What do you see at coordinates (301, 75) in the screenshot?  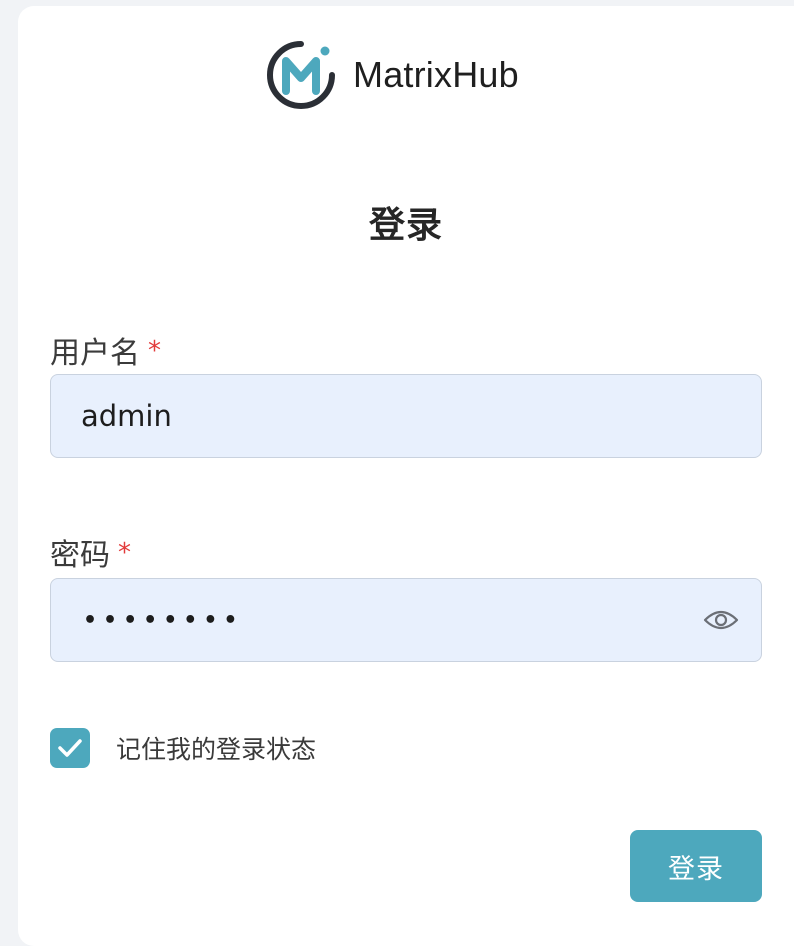 I see `matrixhub-logo-icon` at bounding box center [301, 75].